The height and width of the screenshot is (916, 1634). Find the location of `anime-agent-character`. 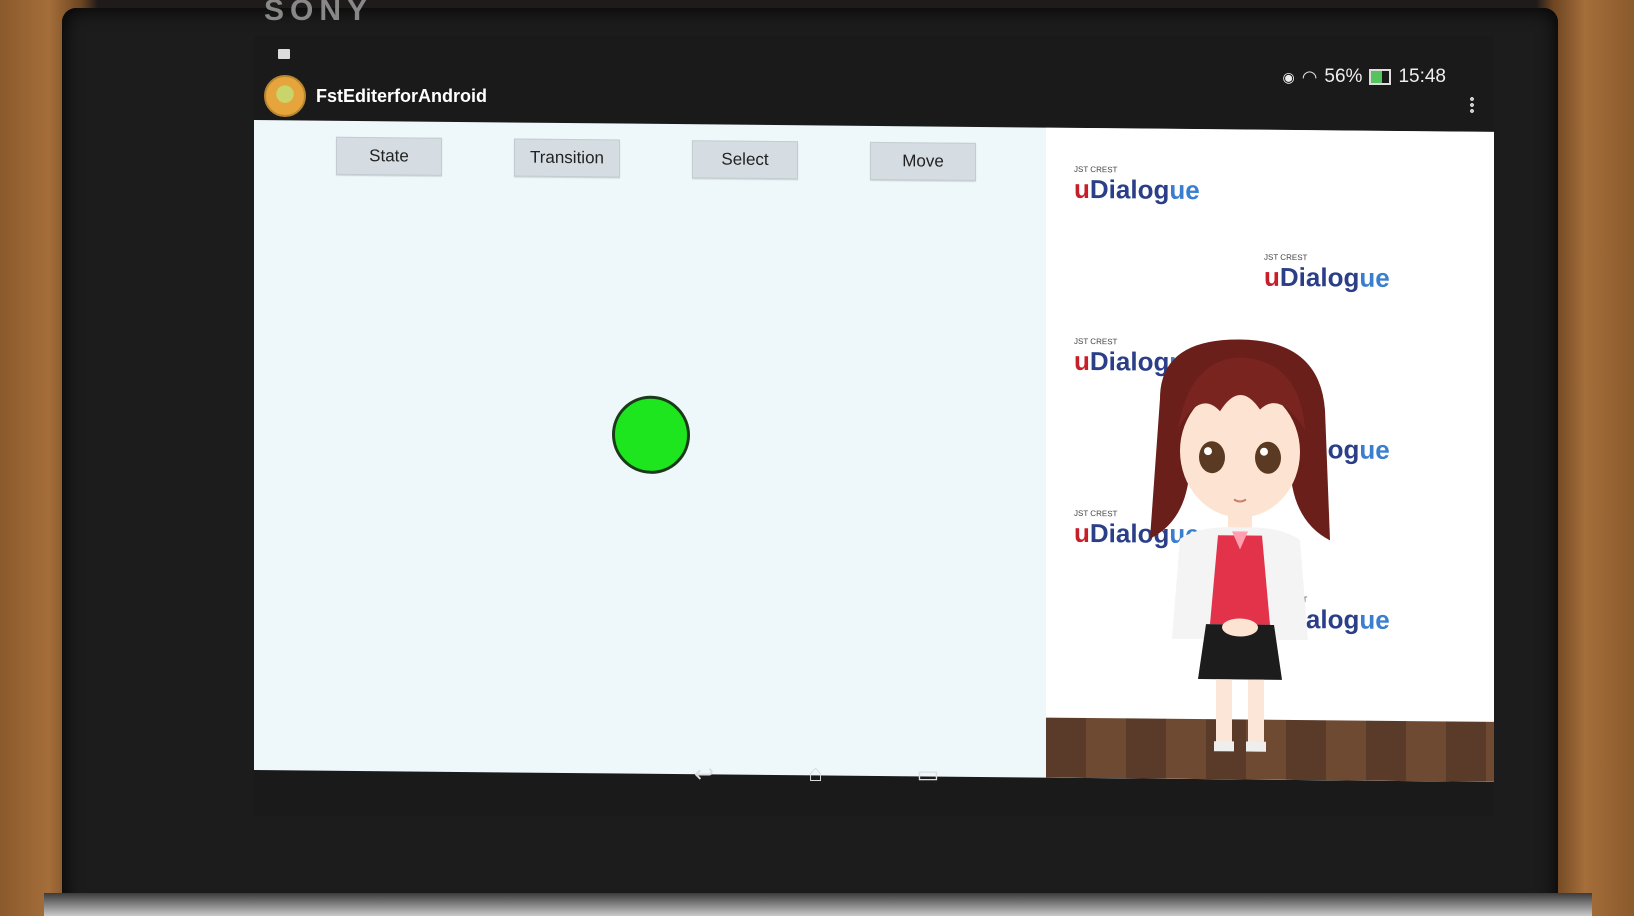

anime-agent-character is located at coordinates (1240, 545).